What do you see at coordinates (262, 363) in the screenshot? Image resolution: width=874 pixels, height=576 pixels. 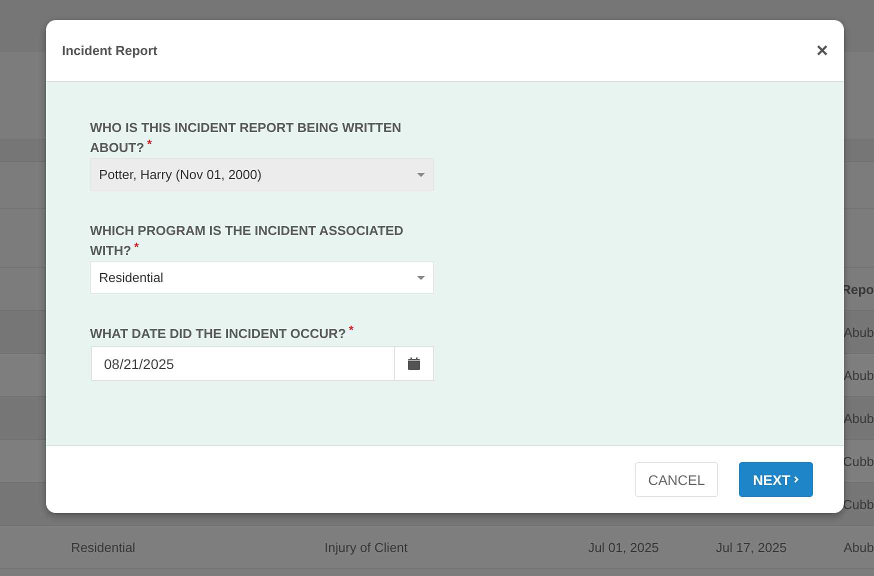 I see `date-field: 08/21/2025` at bounding box center [262, 363].